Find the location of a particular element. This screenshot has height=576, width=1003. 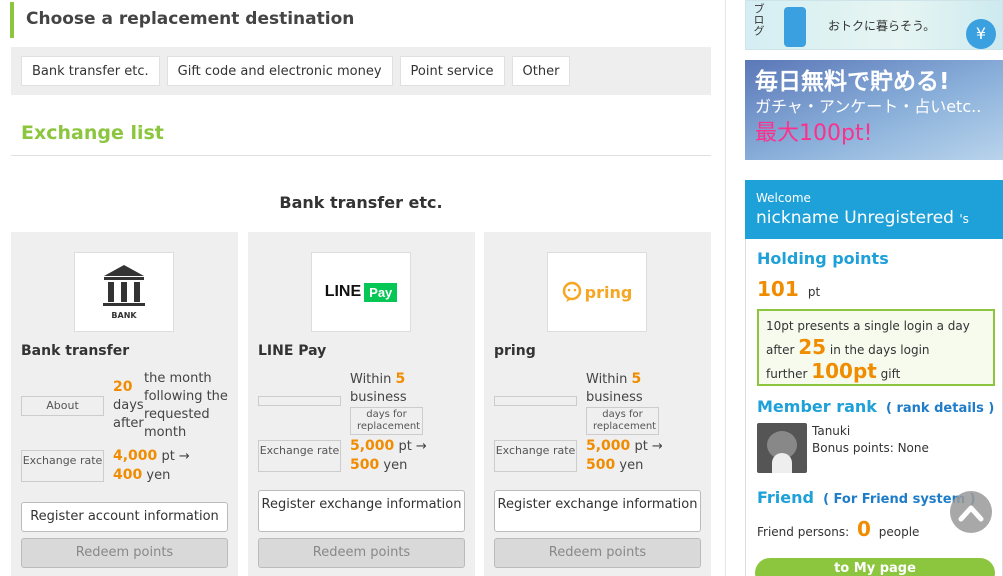

filter-point-service-button: Point service is located at coordinates (452, 71).